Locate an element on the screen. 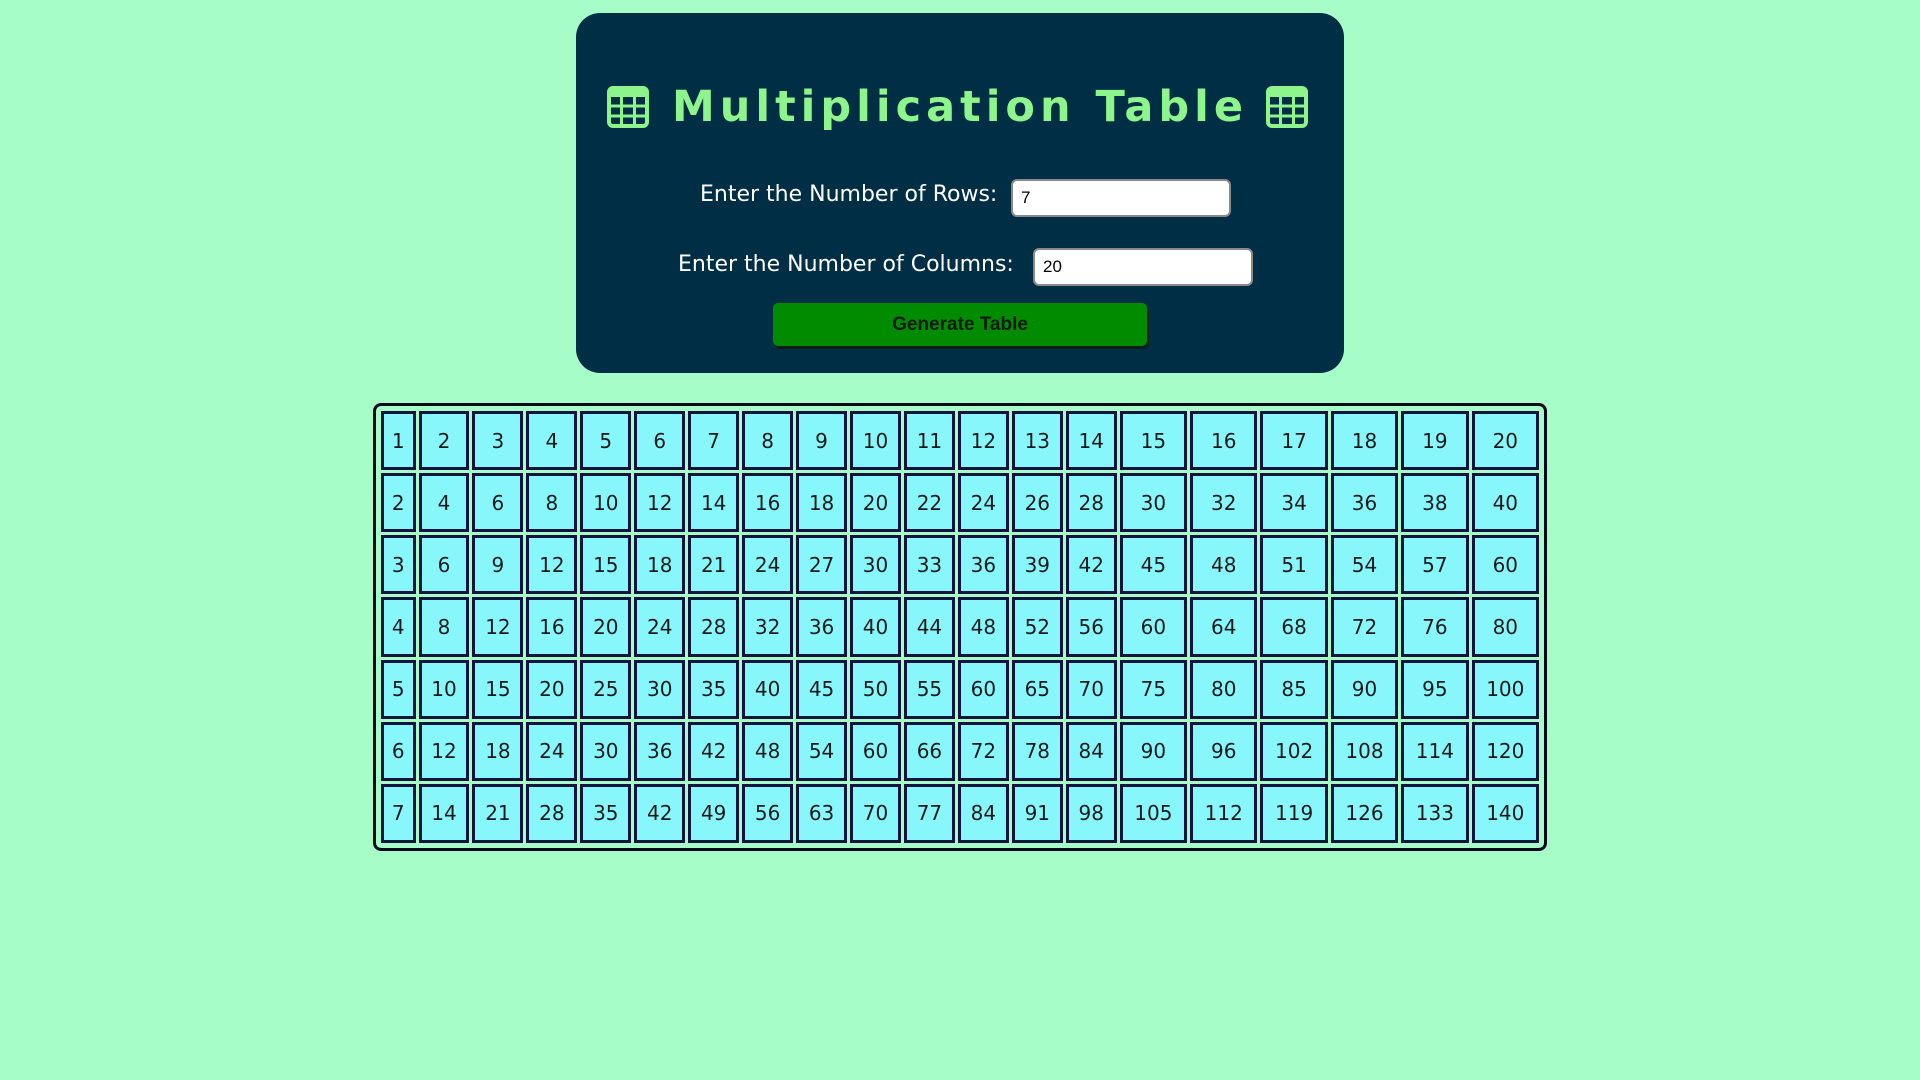  table-cell: 15 is located at coordinates (1153, 441).